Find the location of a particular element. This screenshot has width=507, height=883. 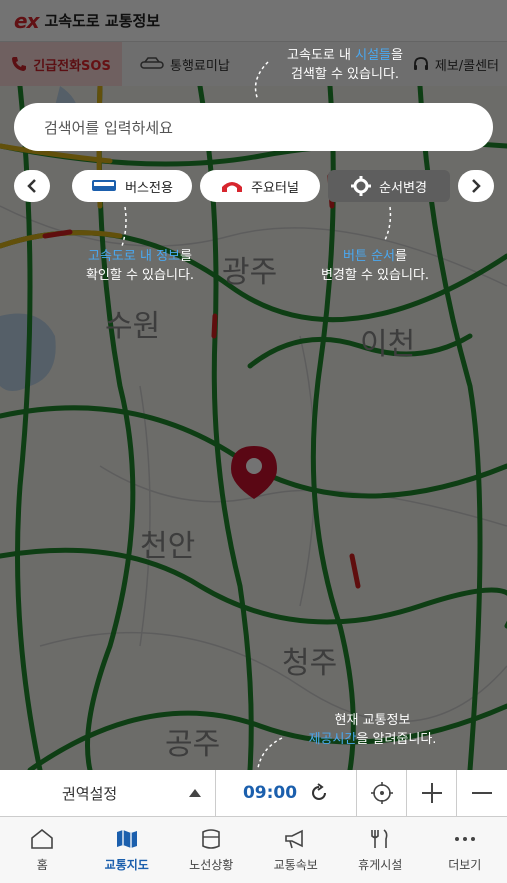

tip-highlight: 고속도로 내 정보 is located at coordinates (134, 256).